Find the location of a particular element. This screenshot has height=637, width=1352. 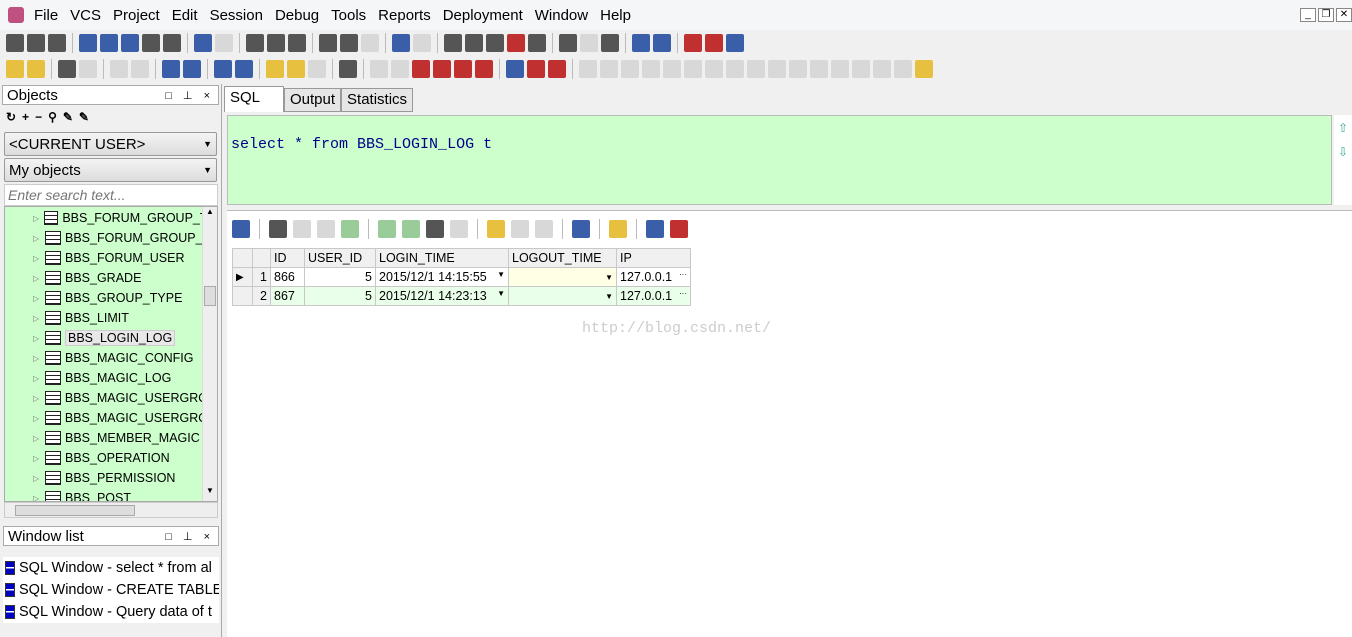

info-icon is located at coordinates (714, 43).